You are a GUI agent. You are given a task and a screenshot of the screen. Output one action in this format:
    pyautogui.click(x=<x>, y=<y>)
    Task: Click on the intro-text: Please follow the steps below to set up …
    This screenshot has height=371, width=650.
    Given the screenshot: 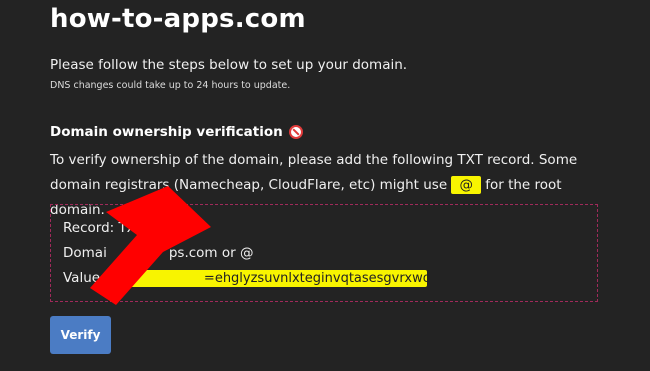 What is the action you would take?
    pyautogui.click(x=229, y=65)
    